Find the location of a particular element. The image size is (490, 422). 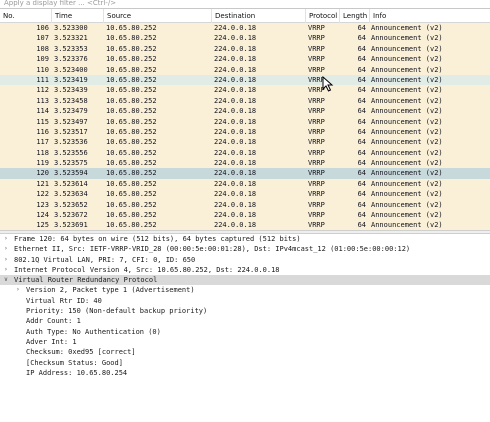

cell-time: 3.523691 is located at coordinates (71, 225).